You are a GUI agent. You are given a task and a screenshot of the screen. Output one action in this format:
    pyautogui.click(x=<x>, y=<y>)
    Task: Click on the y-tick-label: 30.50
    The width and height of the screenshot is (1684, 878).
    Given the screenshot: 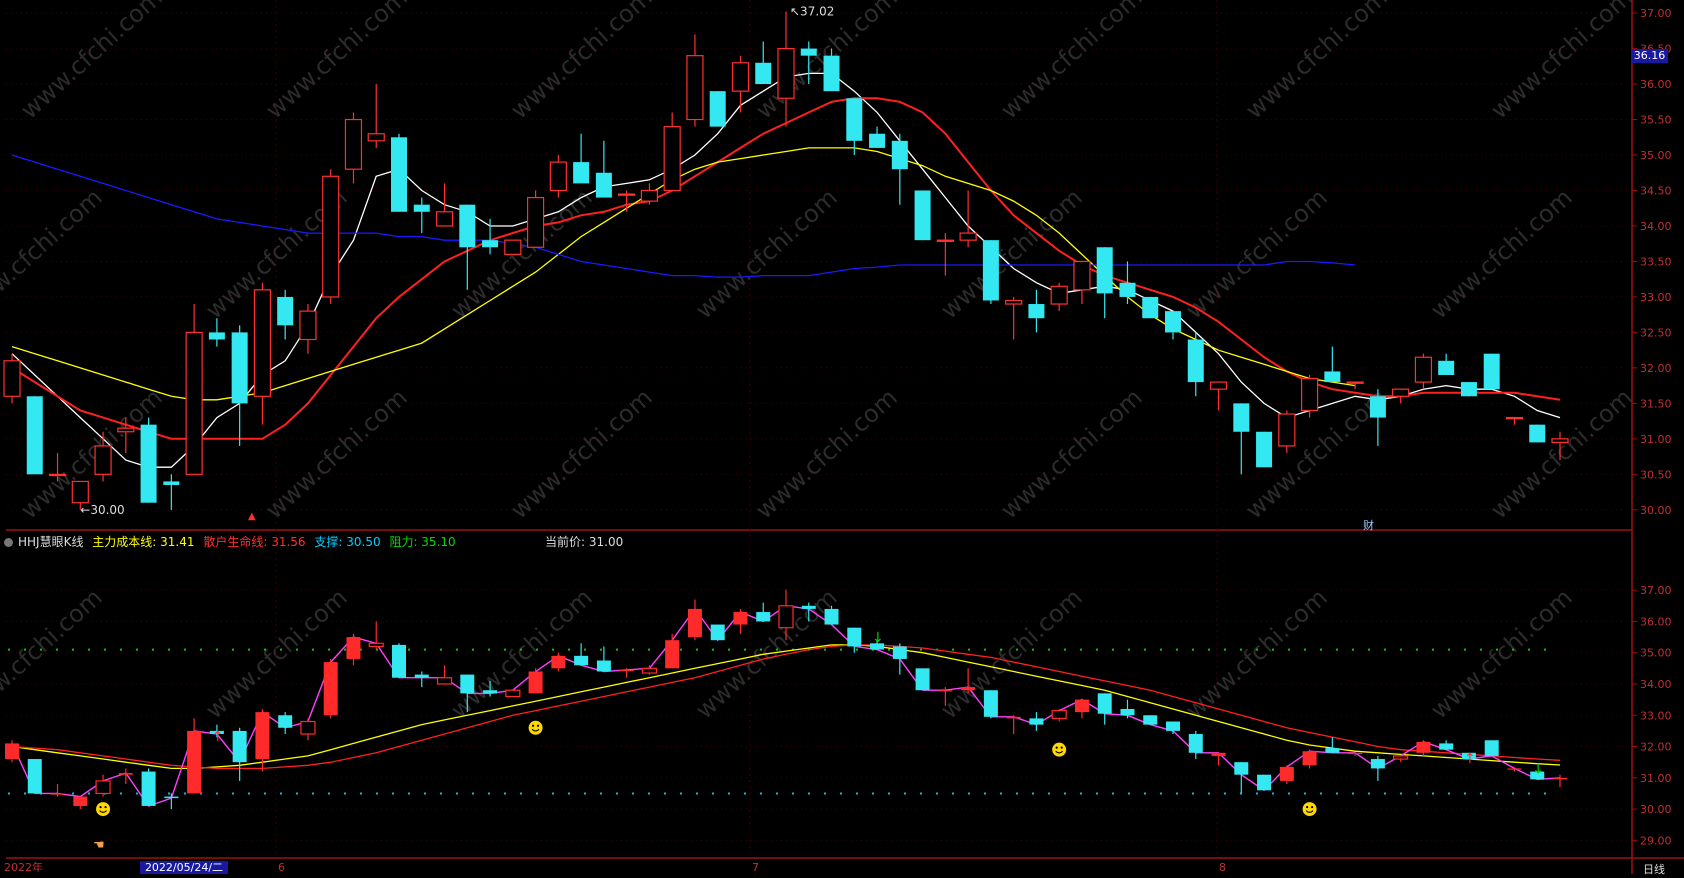 What is the action you would take?
    pyautogui.click(x=1656, y=474)
    